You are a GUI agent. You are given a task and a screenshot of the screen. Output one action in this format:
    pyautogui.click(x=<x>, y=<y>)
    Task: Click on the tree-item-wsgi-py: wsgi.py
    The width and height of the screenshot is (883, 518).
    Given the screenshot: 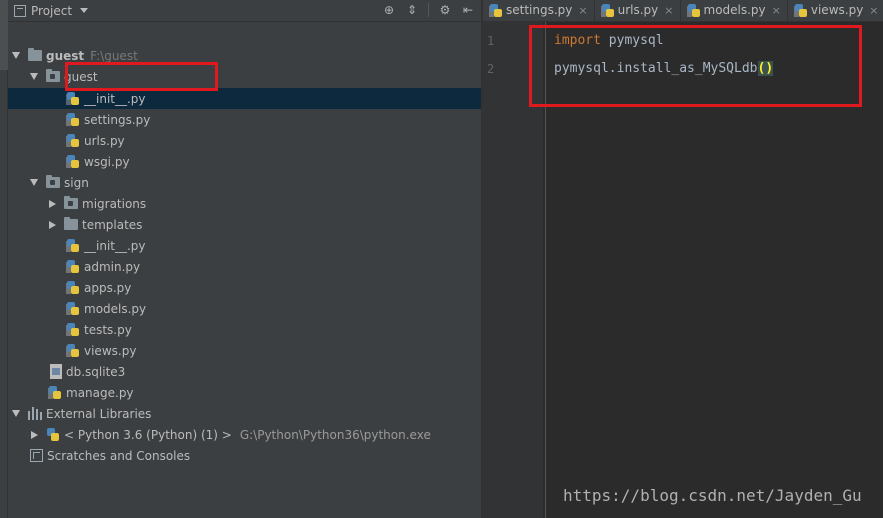 What is the action you would take?
    pyautogui.click(x=244, y=161)
    